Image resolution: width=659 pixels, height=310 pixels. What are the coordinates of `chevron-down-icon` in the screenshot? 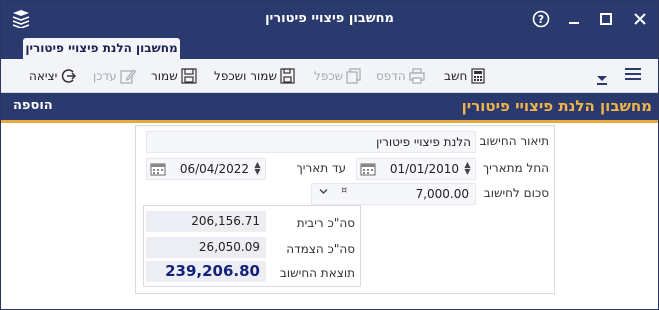 It's located at (323, 191).